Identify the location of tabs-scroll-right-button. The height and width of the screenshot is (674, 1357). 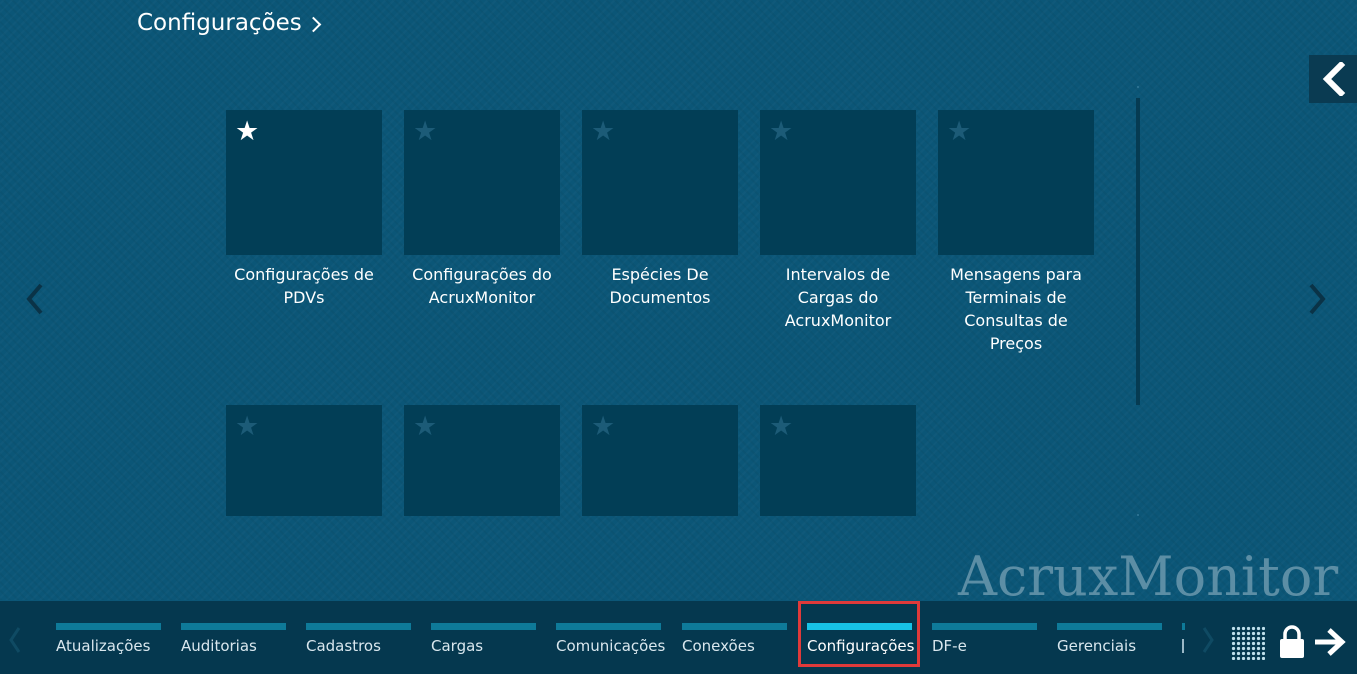
(1208, 640).